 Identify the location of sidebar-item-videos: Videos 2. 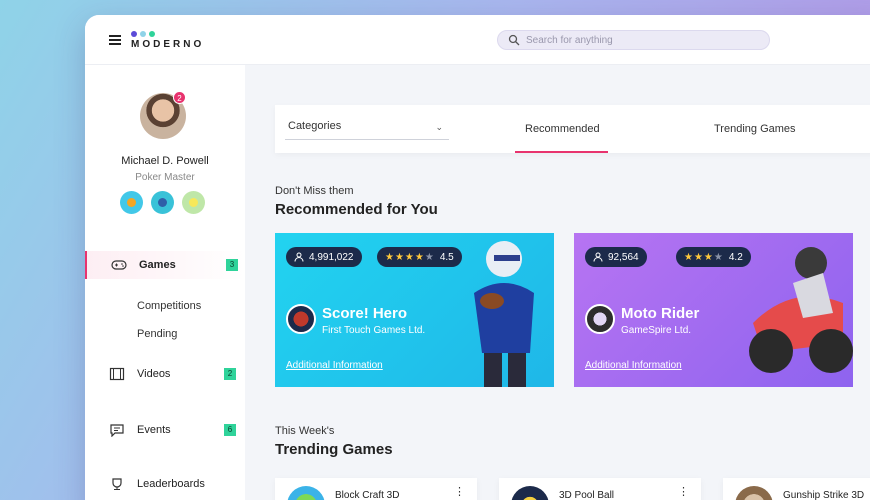
(165, 374).